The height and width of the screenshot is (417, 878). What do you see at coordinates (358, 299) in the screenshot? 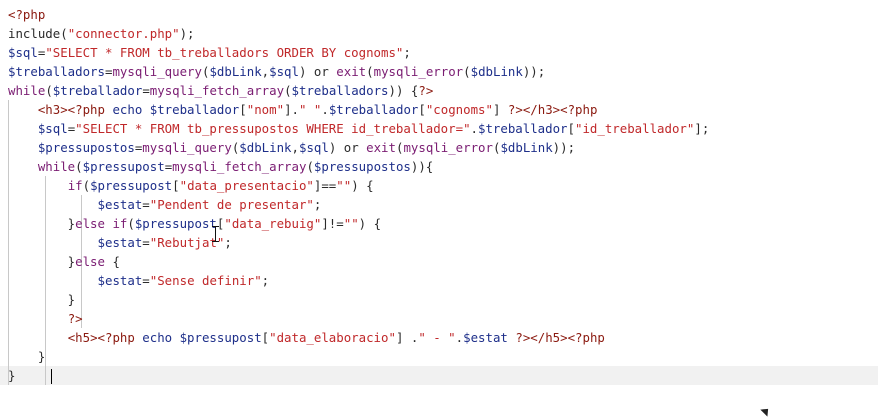
I see `code-line: }` at bounding box center [358, 299].